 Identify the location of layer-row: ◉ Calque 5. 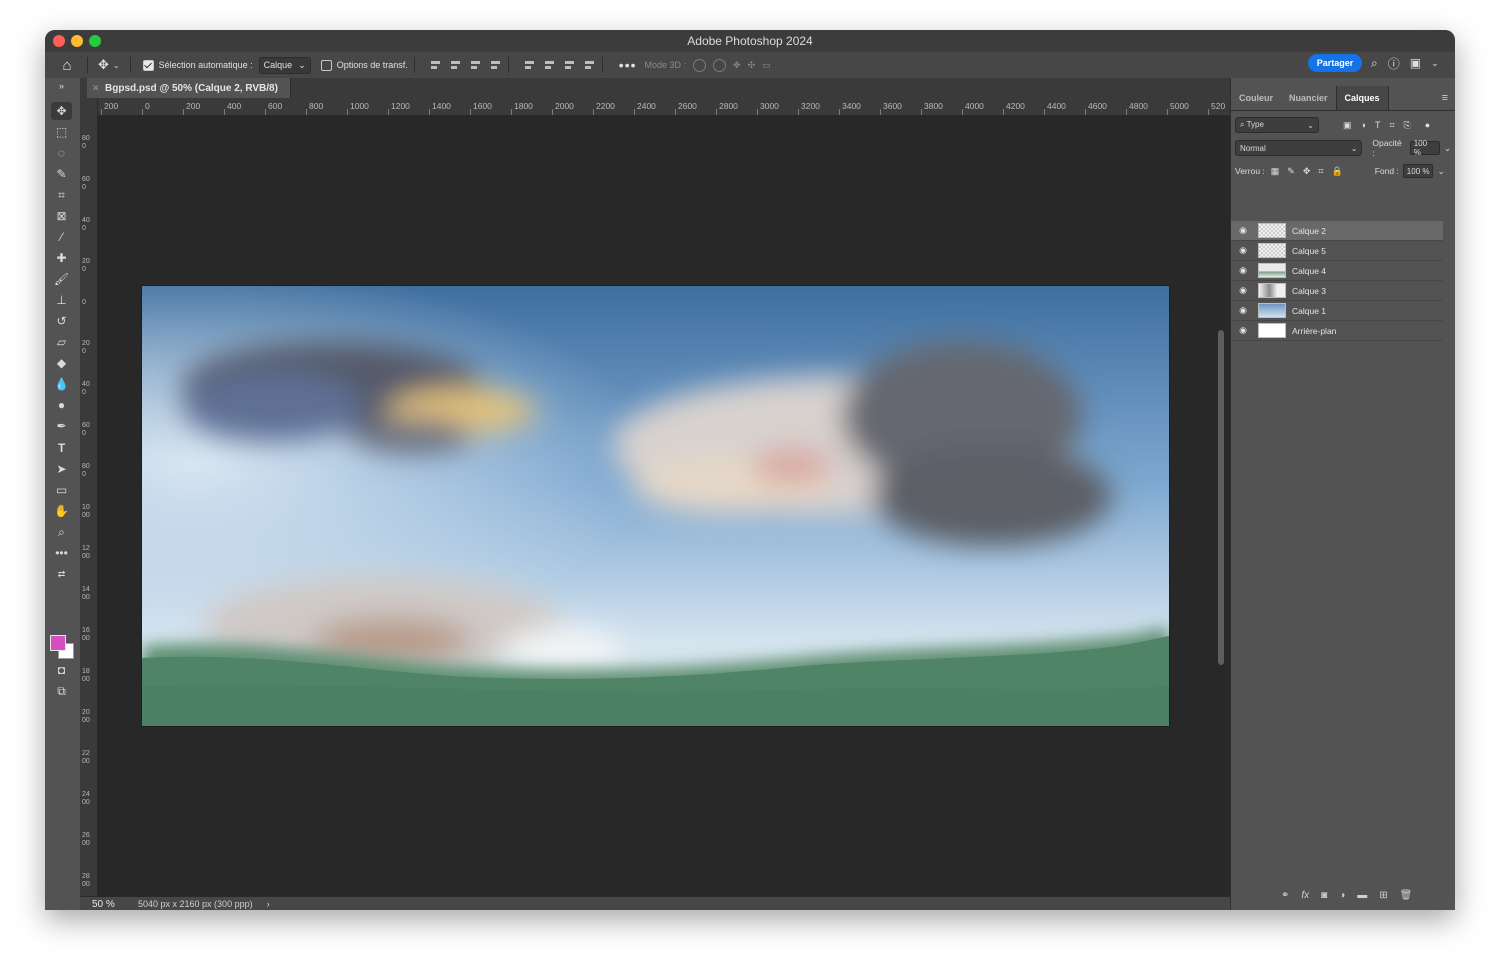
(1337, 251).